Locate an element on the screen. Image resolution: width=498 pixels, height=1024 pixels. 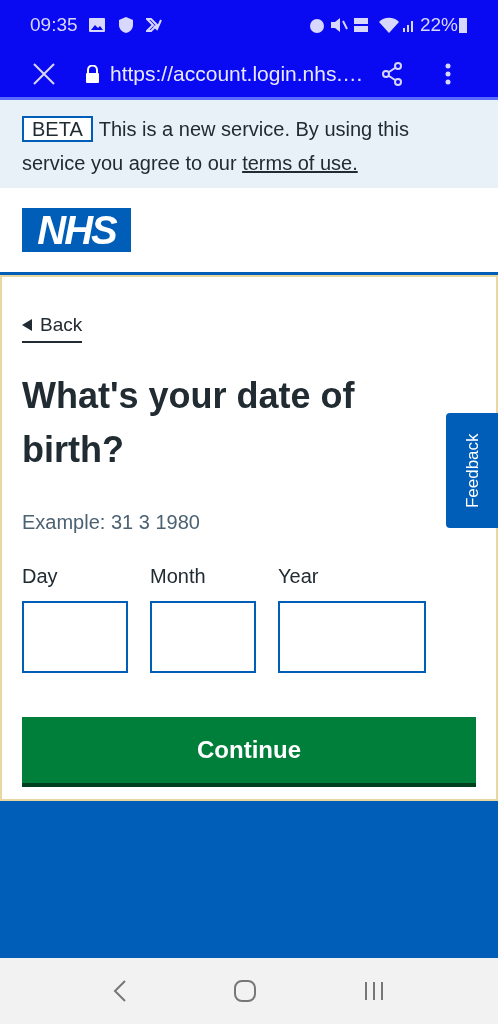
hint-text: Example: 31 3 1980 is located at coordinates (111, 522).